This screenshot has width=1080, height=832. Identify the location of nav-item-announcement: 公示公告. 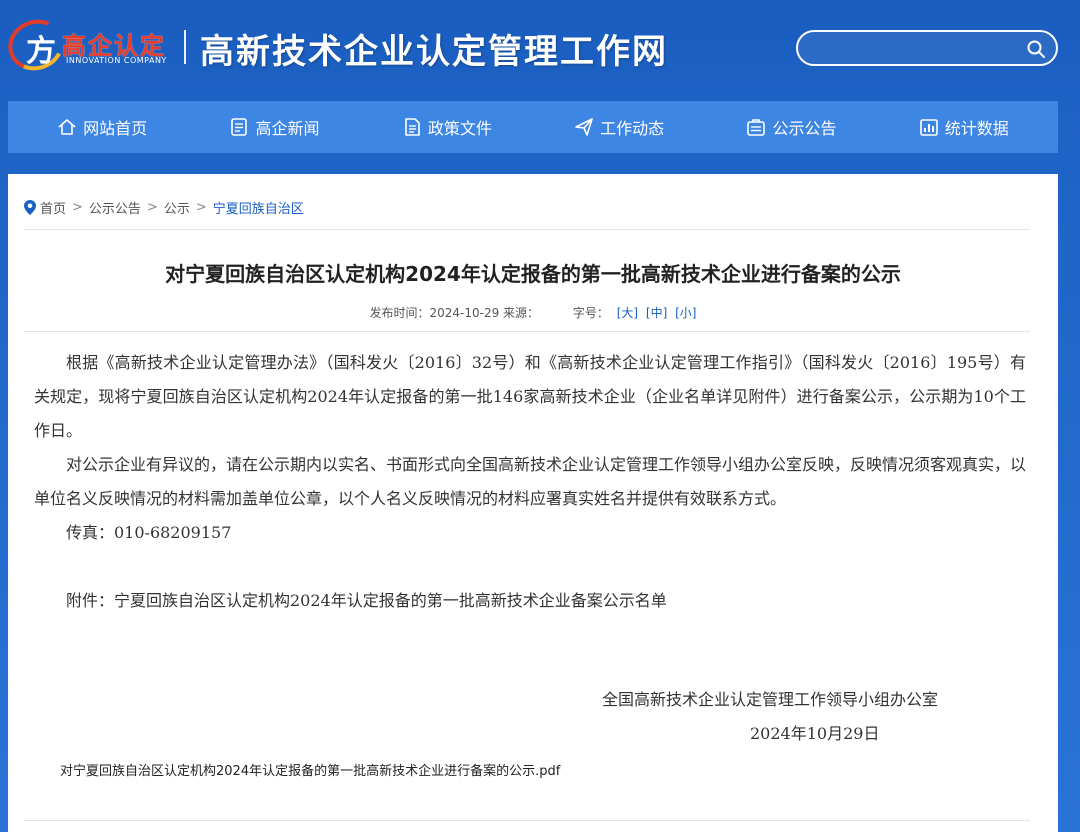
(791, 127).